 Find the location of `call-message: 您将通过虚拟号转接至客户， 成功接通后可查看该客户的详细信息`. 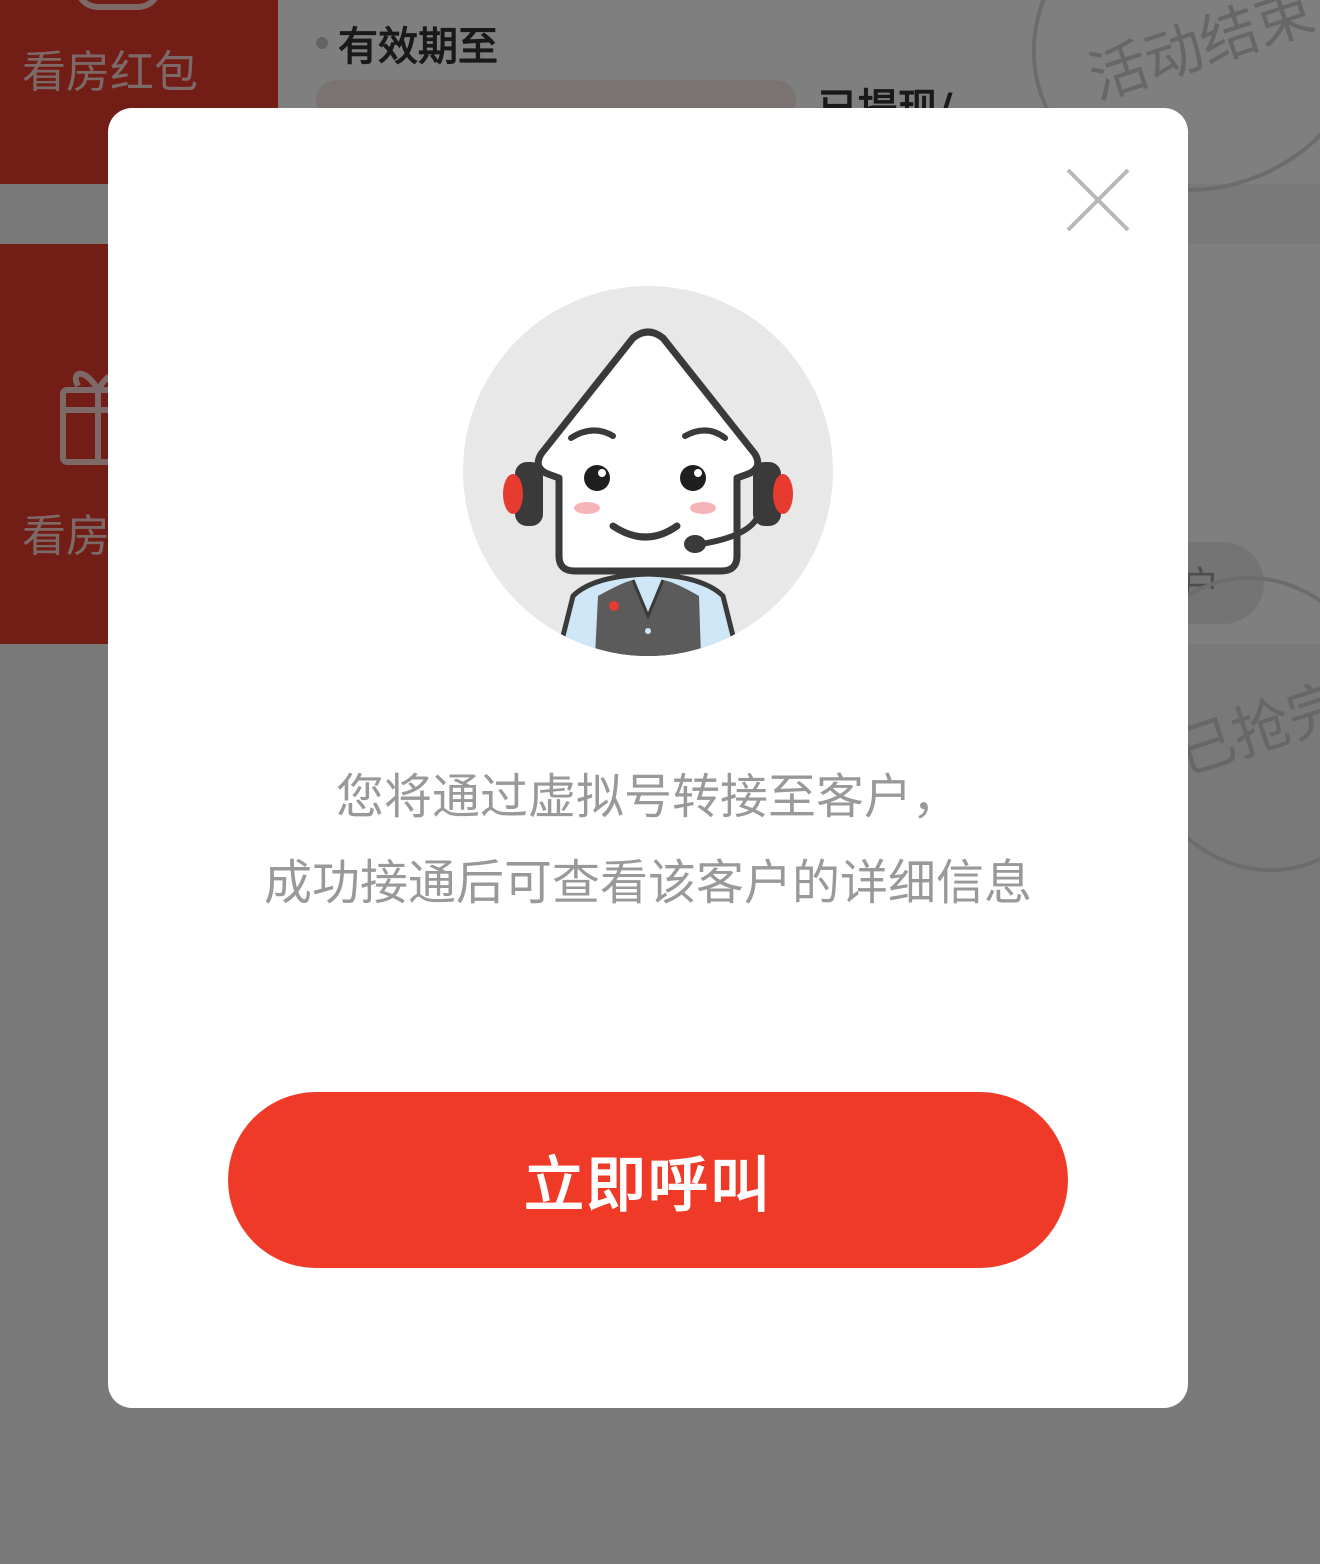

call-message: 您将通过虚拟号转接至客户， 成功接通后可查看该客户的详细信息 is located at coordinates (648, 840).